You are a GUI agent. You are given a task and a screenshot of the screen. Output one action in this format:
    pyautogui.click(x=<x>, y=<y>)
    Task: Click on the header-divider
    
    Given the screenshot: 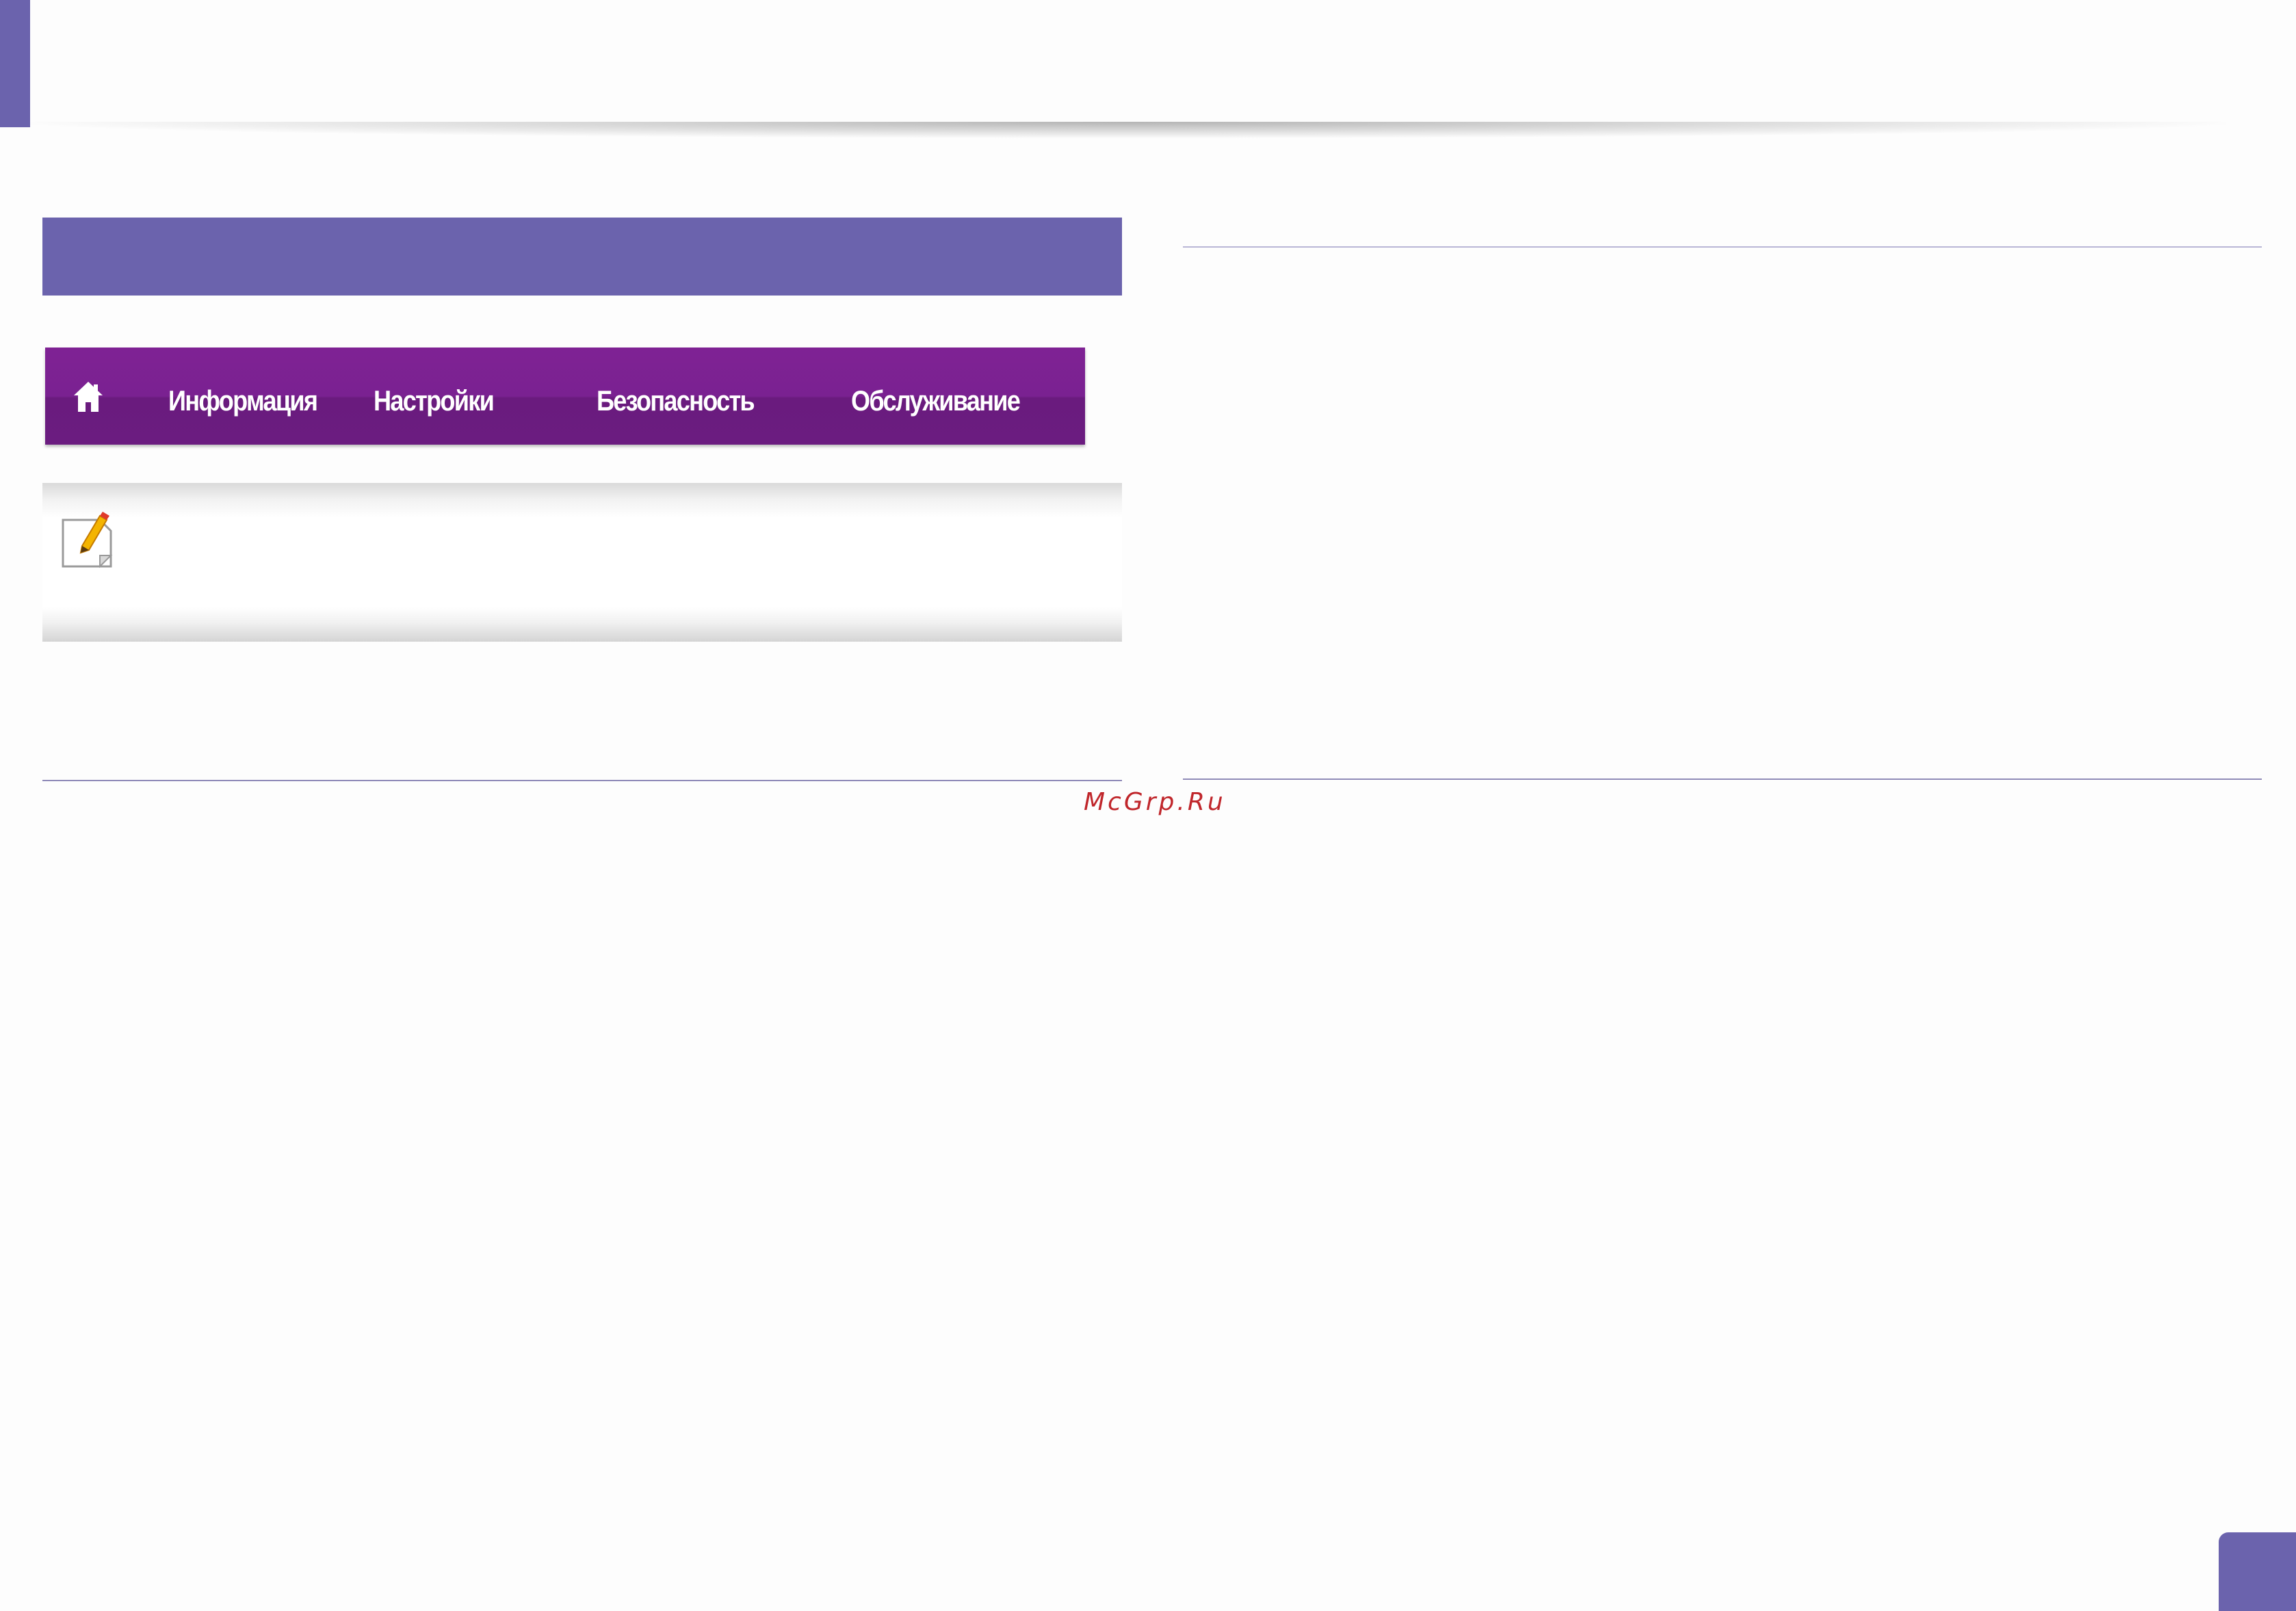 What is the action you would take?
    pyautogui.click(x=1128, y=130)
    